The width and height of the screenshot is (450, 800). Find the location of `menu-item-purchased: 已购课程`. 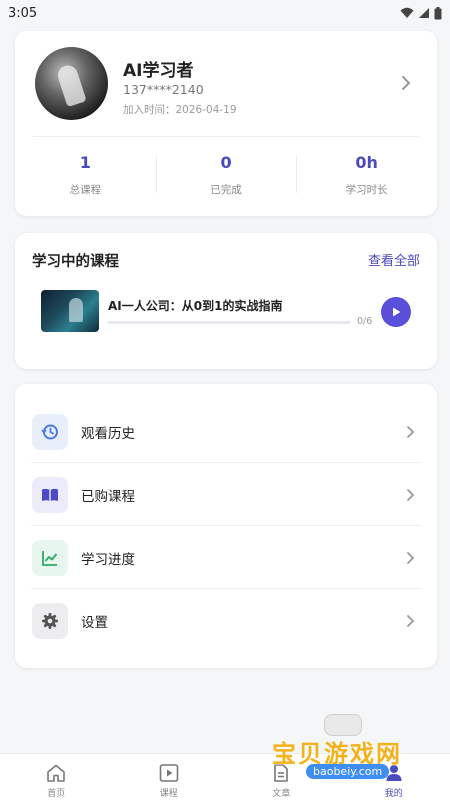

menu-item-purchased: 已购课程 is located at coordinates (226, 494).